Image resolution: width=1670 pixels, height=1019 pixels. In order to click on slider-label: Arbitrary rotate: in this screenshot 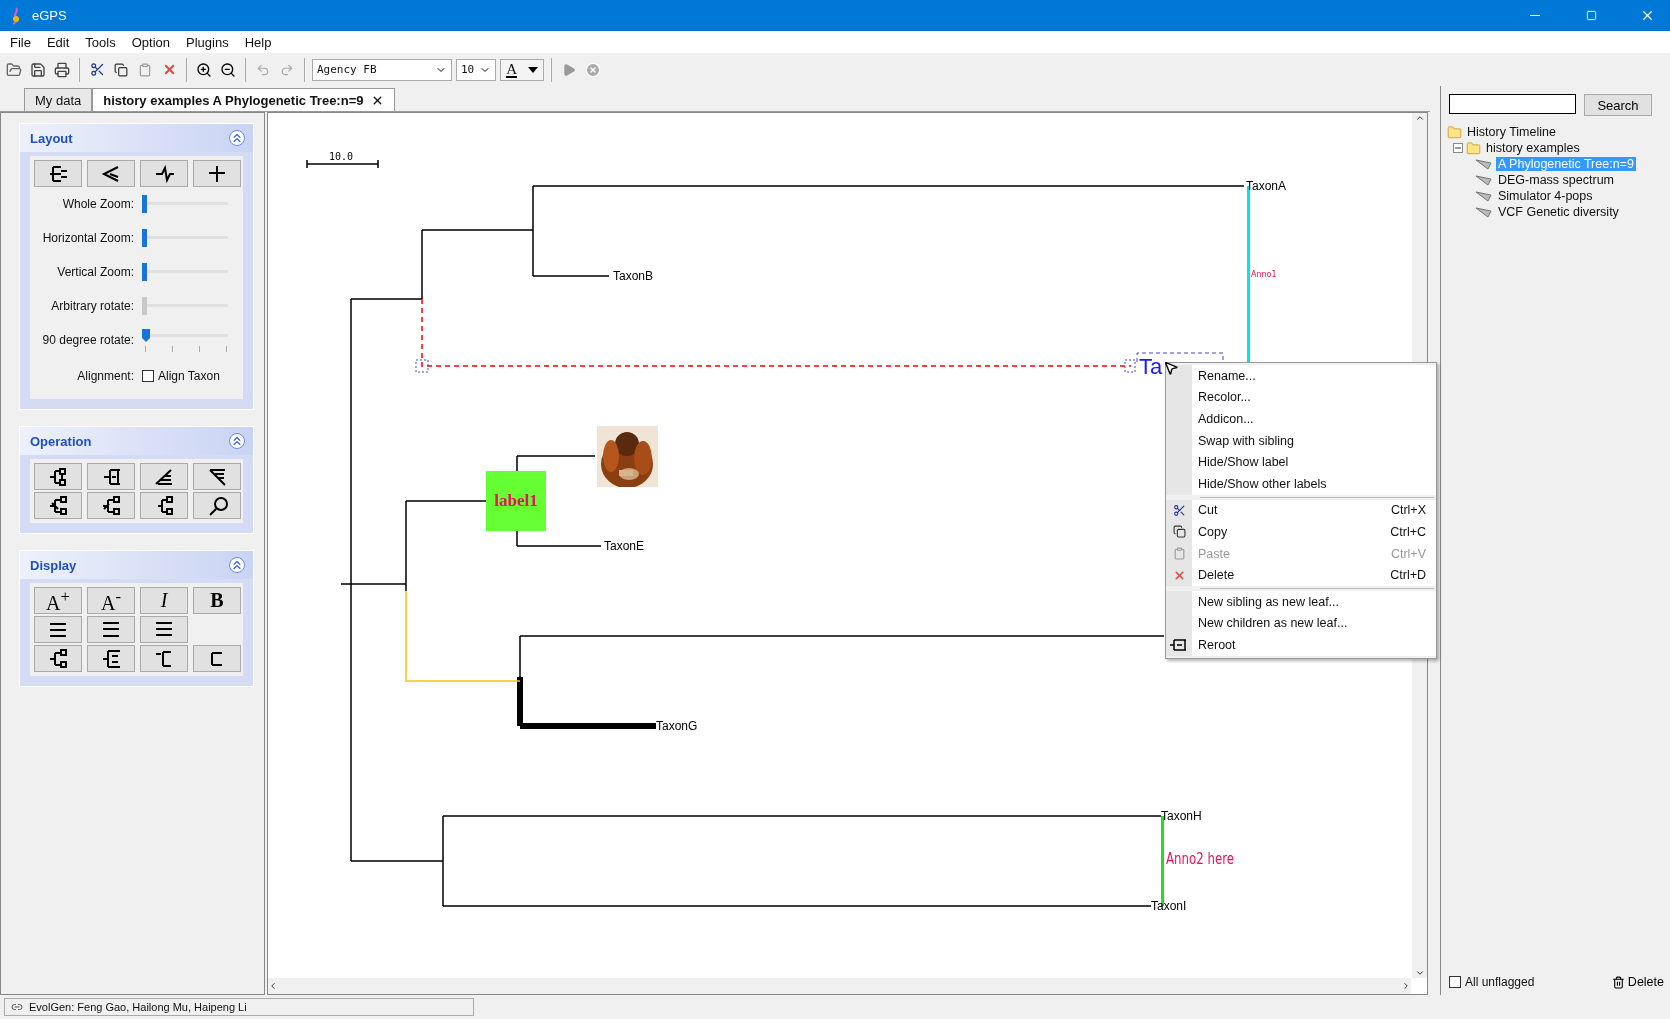, I will do `click(92, 306)`.